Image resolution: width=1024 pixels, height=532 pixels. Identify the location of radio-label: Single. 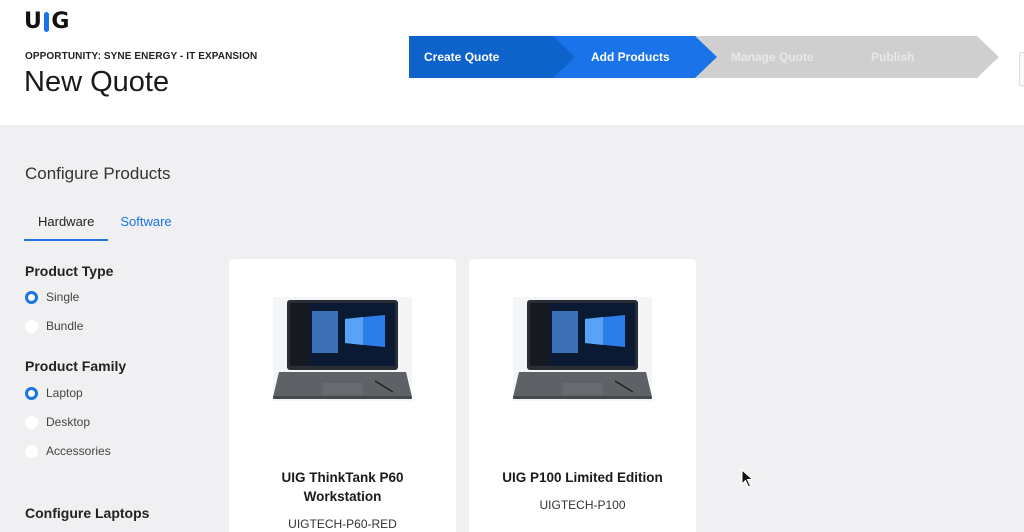
(63, 297).